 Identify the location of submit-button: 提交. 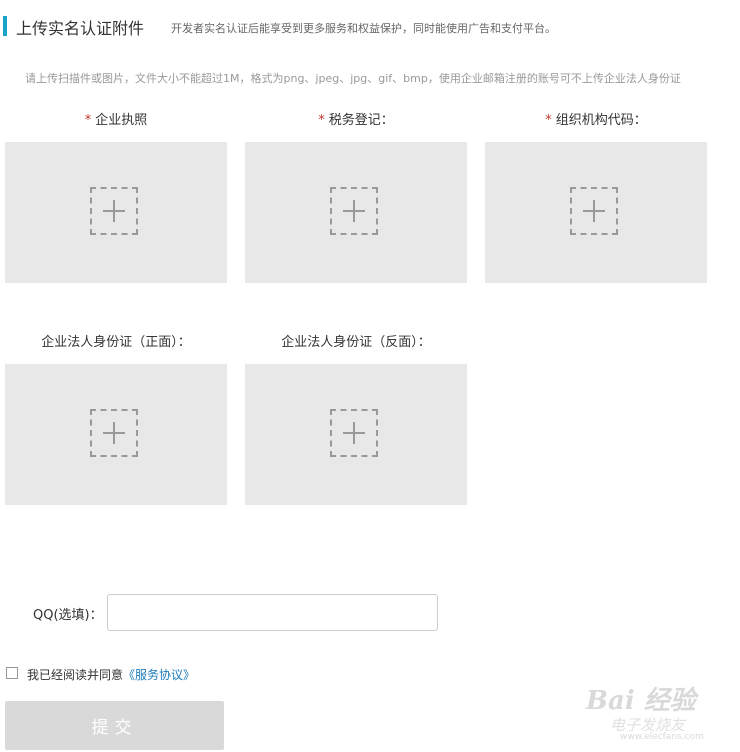
(114, 725).